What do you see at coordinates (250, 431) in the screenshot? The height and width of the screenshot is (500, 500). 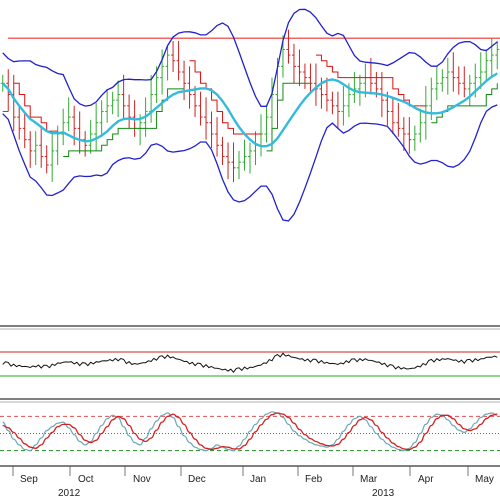 I see `stochastic-panel` at bounding box center [250, 431].